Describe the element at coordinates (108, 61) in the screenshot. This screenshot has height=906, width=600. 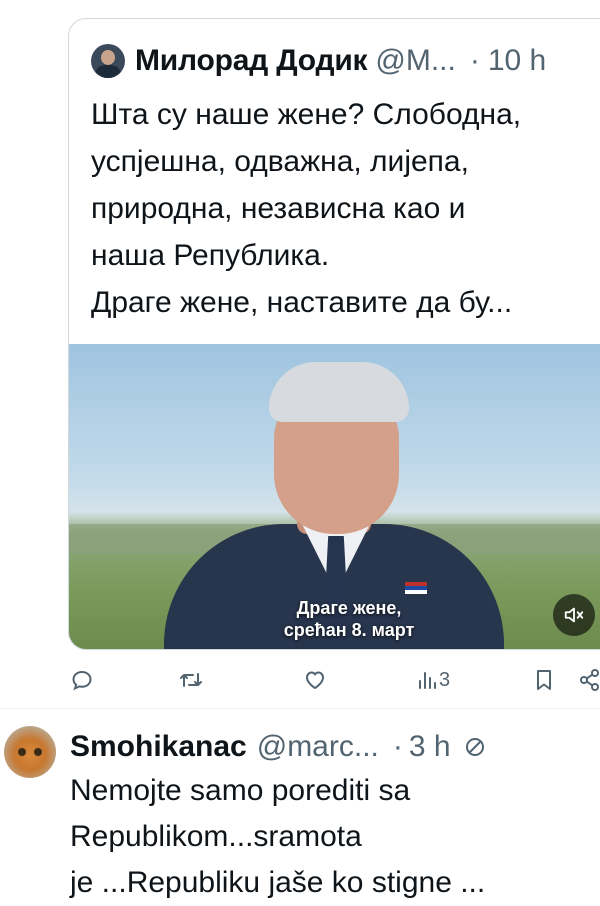
I see `author-avatar` at that location.